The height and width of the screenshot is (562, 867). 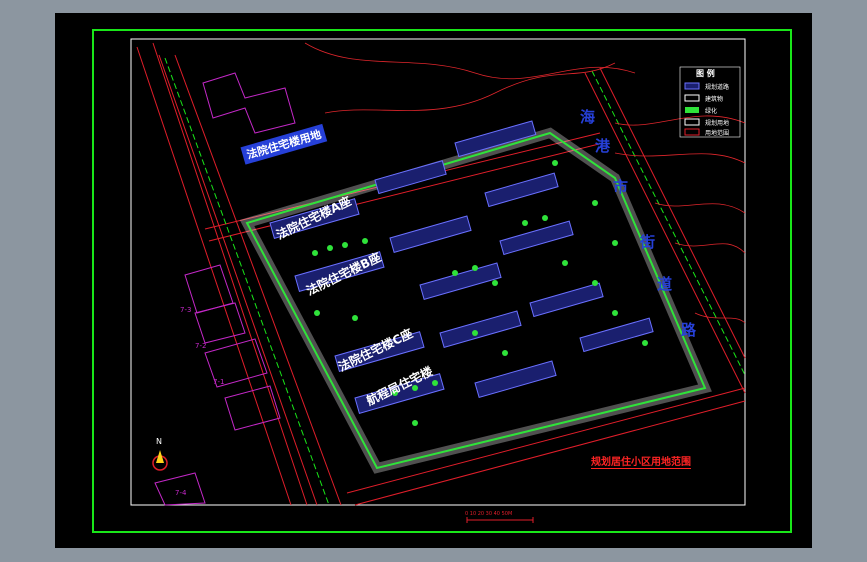 I want to click on road-char-6: 路, so click(x=689, y=330).